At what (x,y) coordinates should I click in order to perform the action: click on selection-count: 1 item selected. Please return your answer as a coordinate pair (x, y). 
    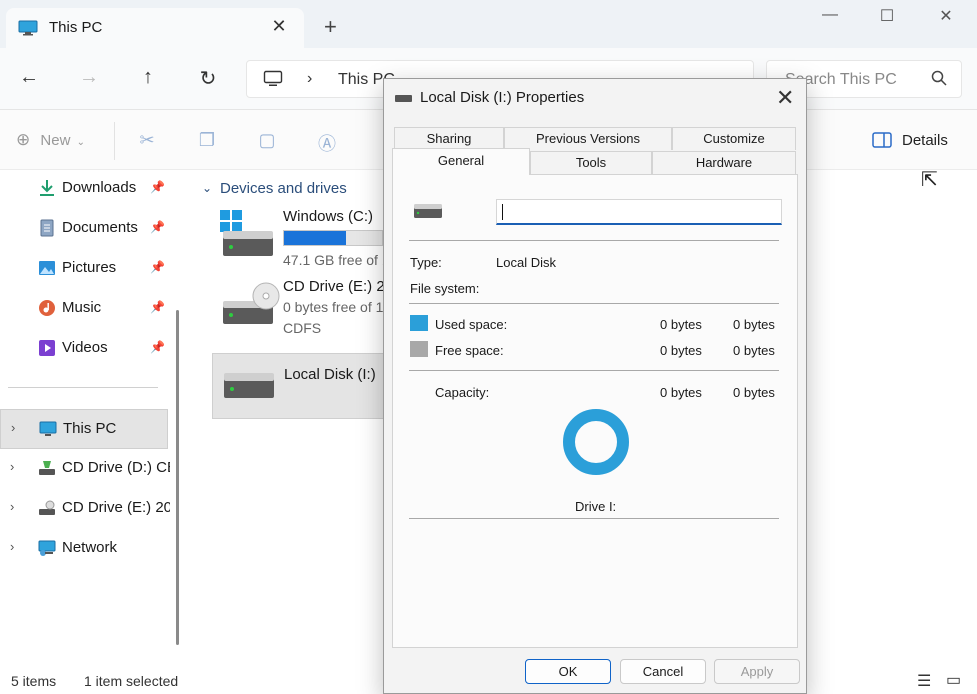
    Looking at the image, I should click on (131, 681).